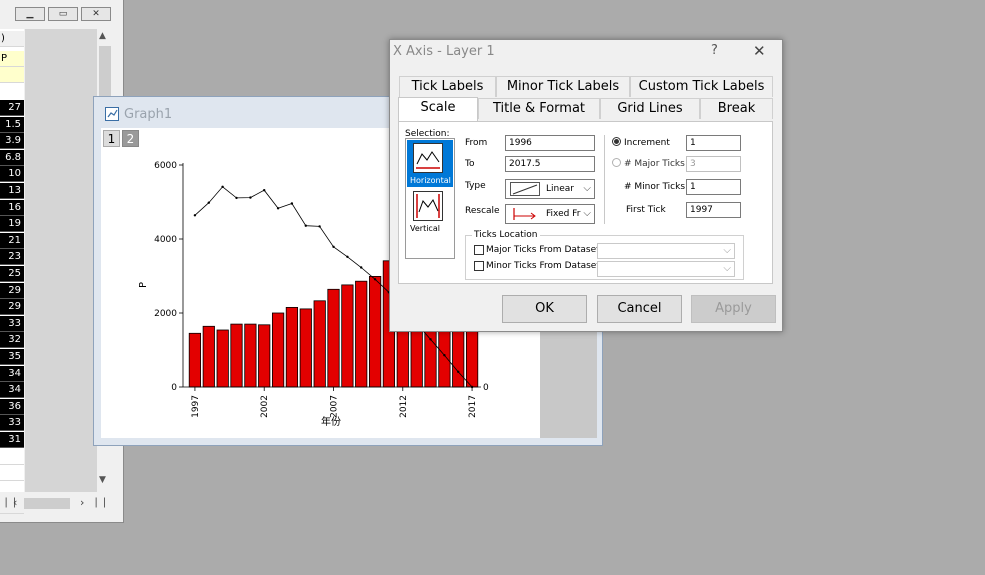  I want to click on column-header: ), so click(12, 39).